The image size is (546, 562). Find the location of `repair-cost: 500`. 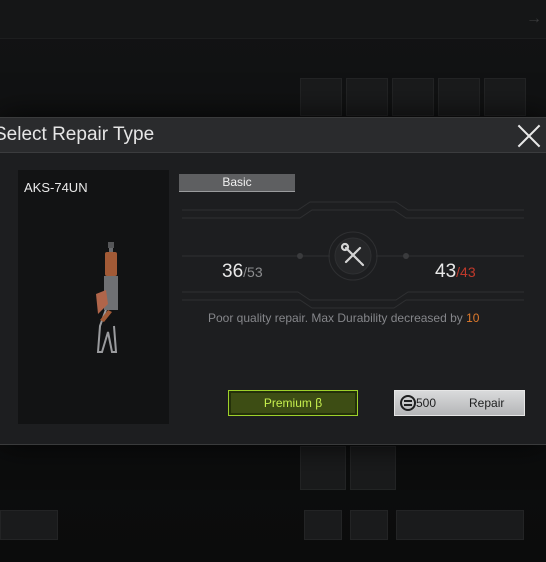

repair-cost: 500 is located at coordinates (426, 403).